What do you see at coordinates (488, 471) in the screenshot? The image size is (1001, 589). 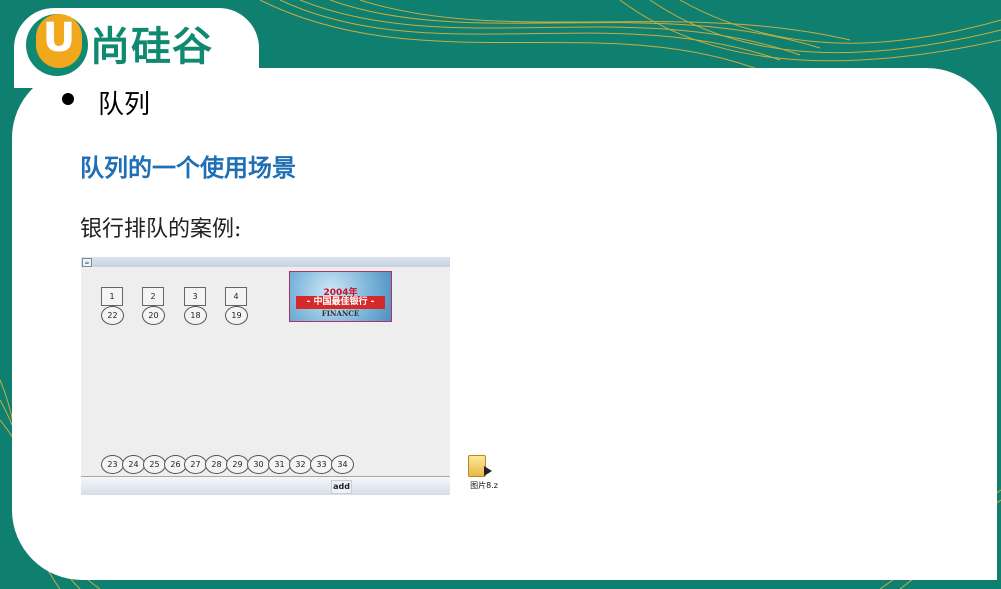 I see `shortcut-arrow-icon` at bounding box center [488, 471].